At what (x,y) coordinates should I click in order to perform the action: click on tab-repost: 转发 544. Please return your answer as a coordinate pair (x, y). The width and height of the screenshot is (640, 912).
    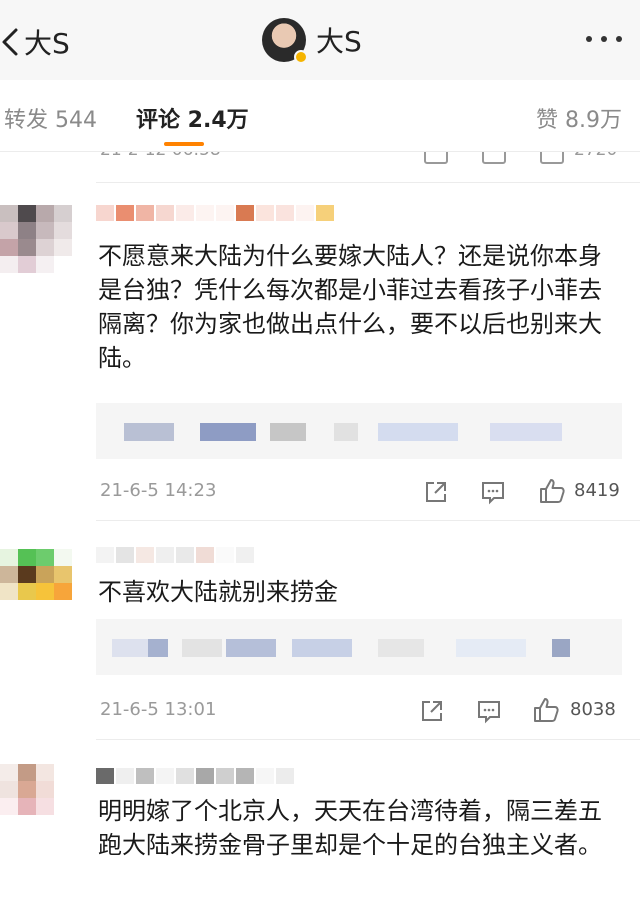
    Looking at the image, I should click on (50, 118).